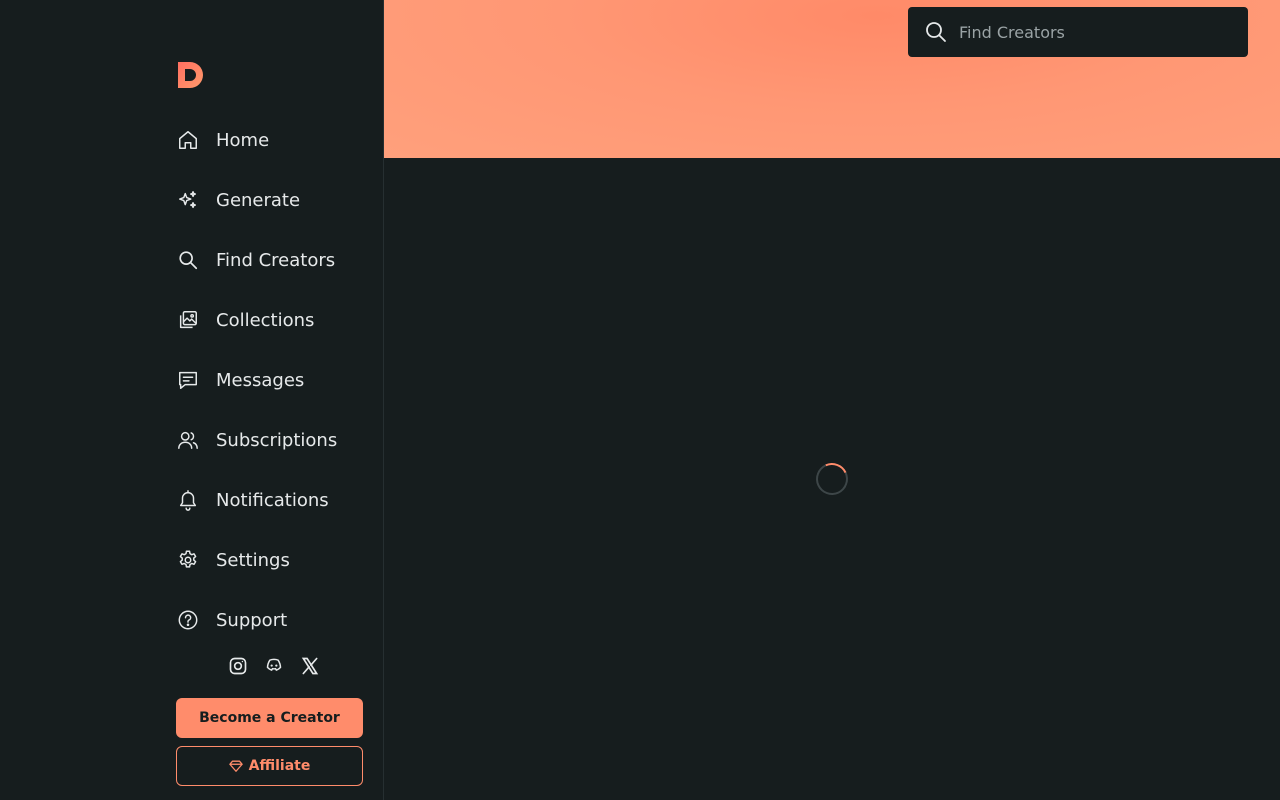 Image resolution: width=1280 pixels, height=800 pixels. What do you see at coordinates (279, 766) in the screenshot?
I see `affiliate-label: Affiliate` at bounding box center [279, 766].